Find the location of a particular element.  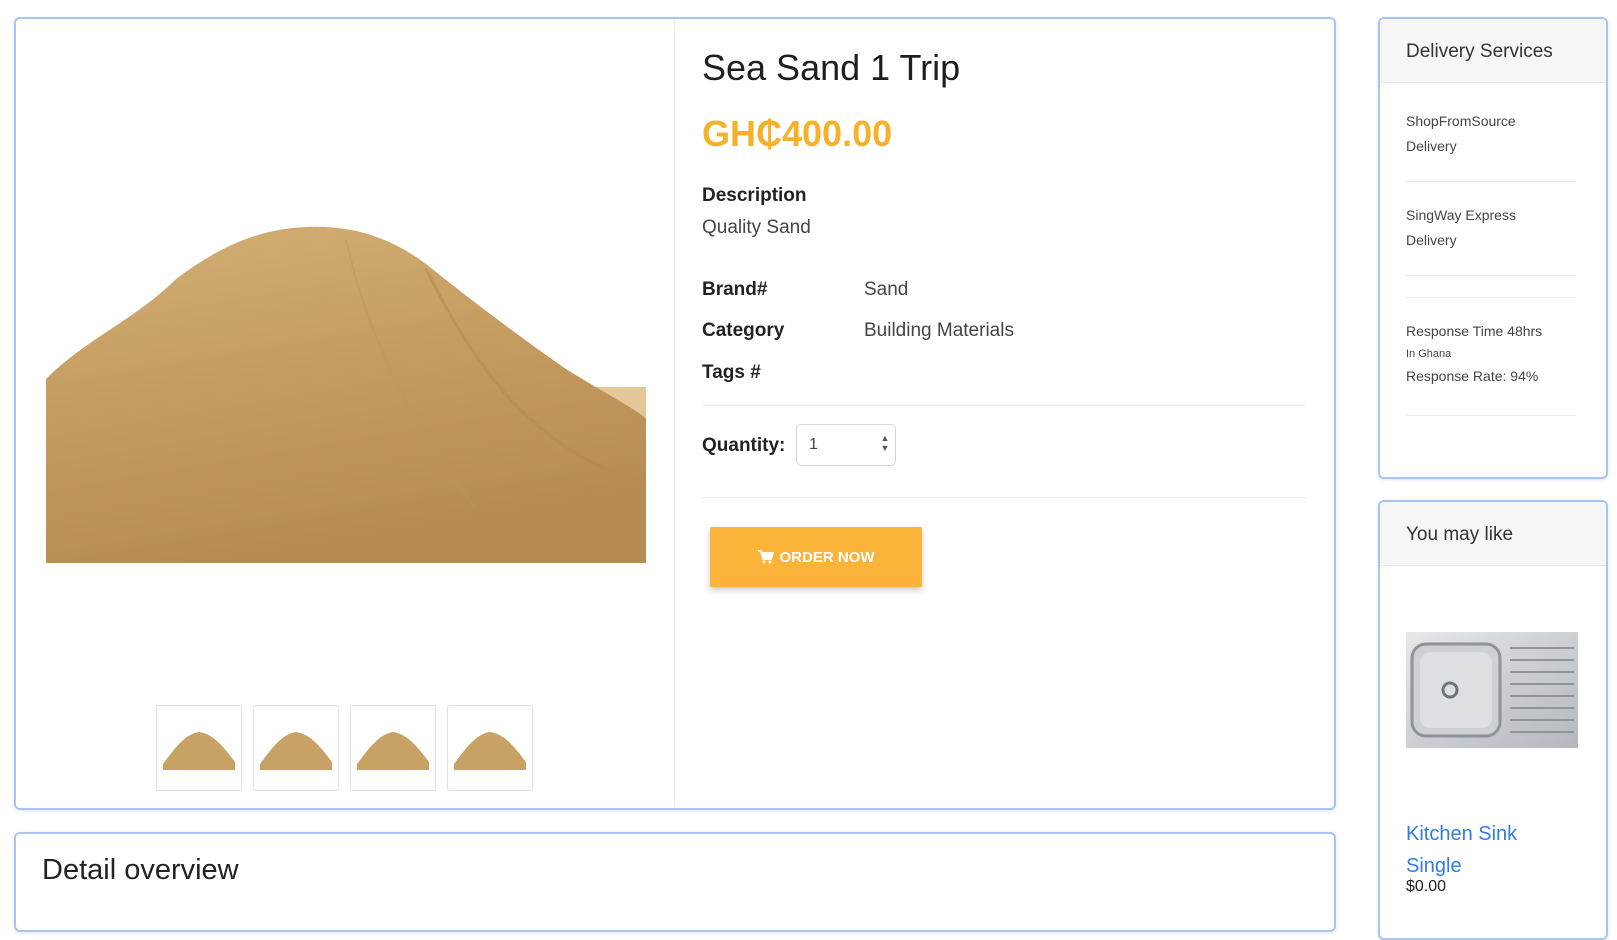

you-may-like-card: You may like Kitchen Sink Single $0.00 is located at coordinates (1493, 720).